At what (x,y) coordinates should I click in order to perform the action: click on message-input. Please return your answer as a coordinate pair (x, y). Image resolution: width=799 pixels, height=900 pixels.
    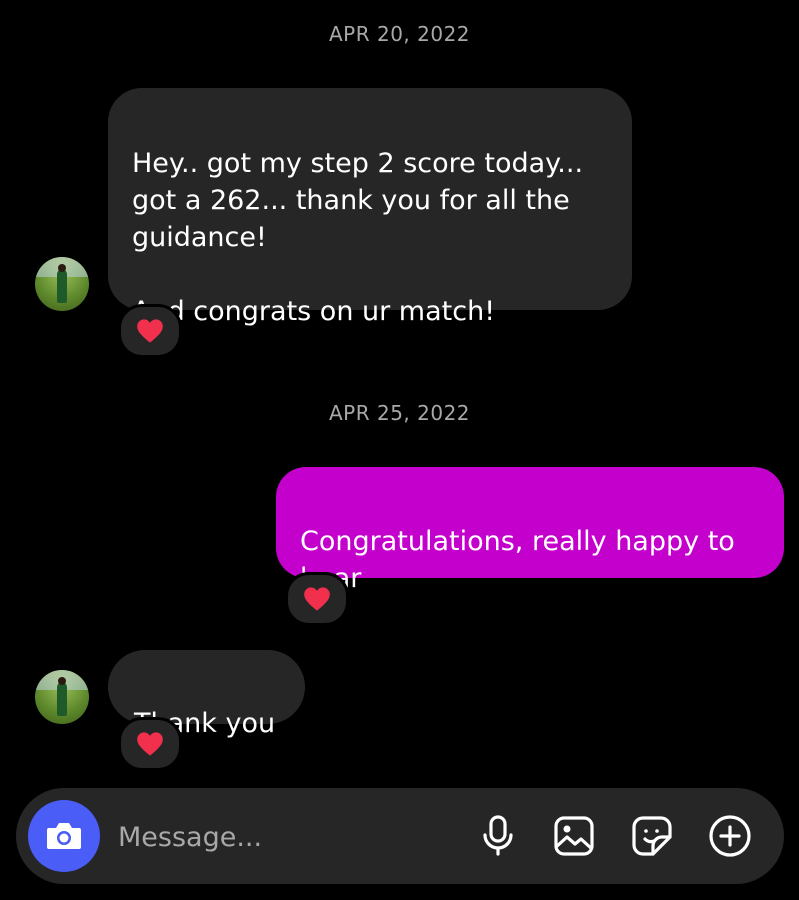
    Looking at the image, I should click on (278, 837).